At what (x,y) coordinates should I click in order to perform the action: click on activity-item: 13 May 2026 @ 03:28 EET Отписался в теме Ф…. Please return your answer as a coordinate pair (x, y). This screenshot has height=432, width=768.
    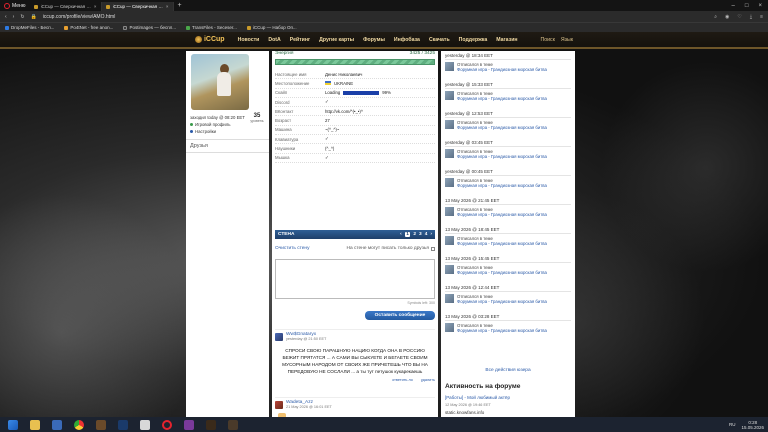
    Looking at the image, I should click on (508, 323).